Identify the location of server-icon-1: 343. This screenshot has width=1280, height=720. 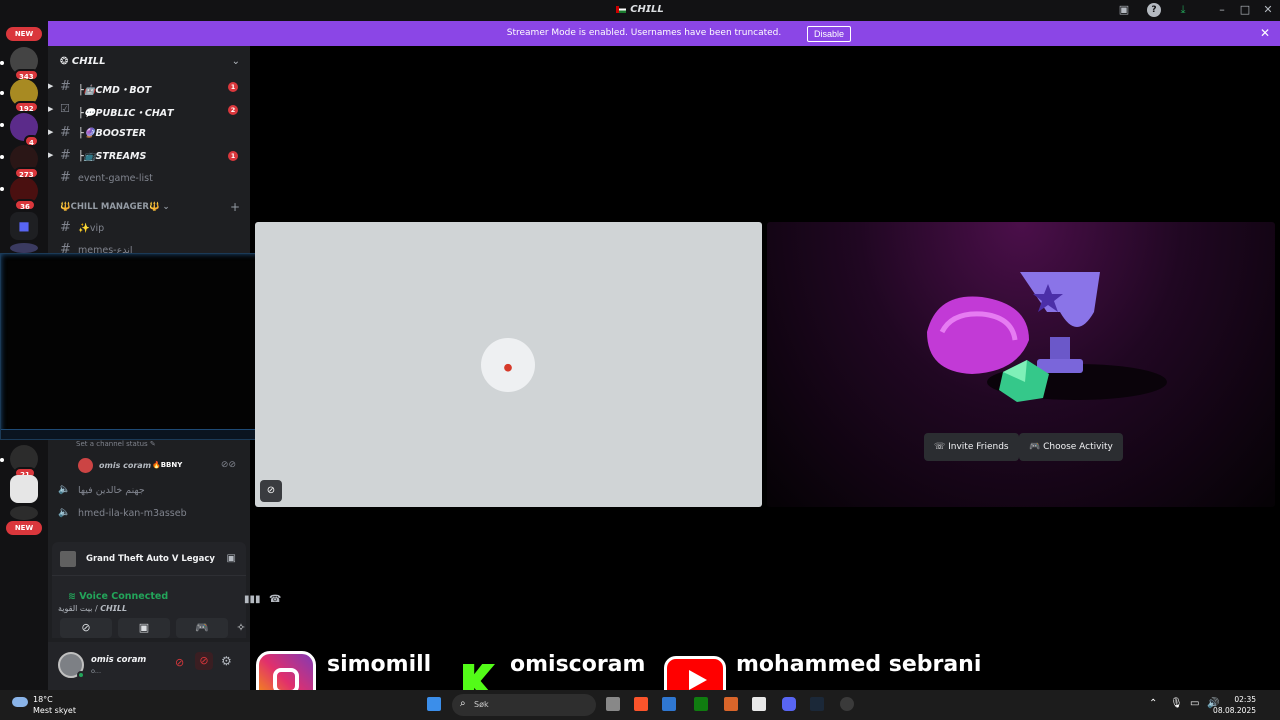
(24, 64).